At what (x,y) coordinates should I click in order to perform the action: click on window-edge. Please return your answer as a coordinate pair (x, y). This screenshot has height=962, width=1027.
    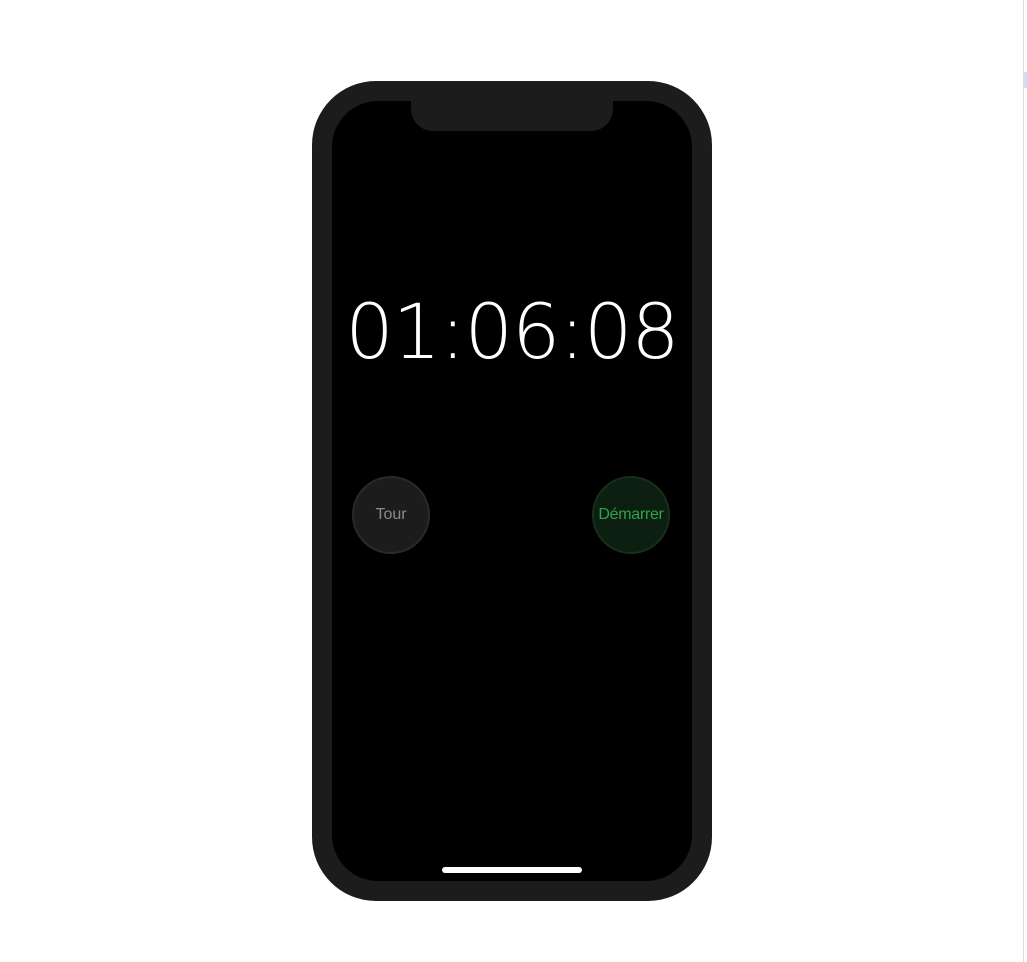
    Looking at the image, I should click on (1023, 481).